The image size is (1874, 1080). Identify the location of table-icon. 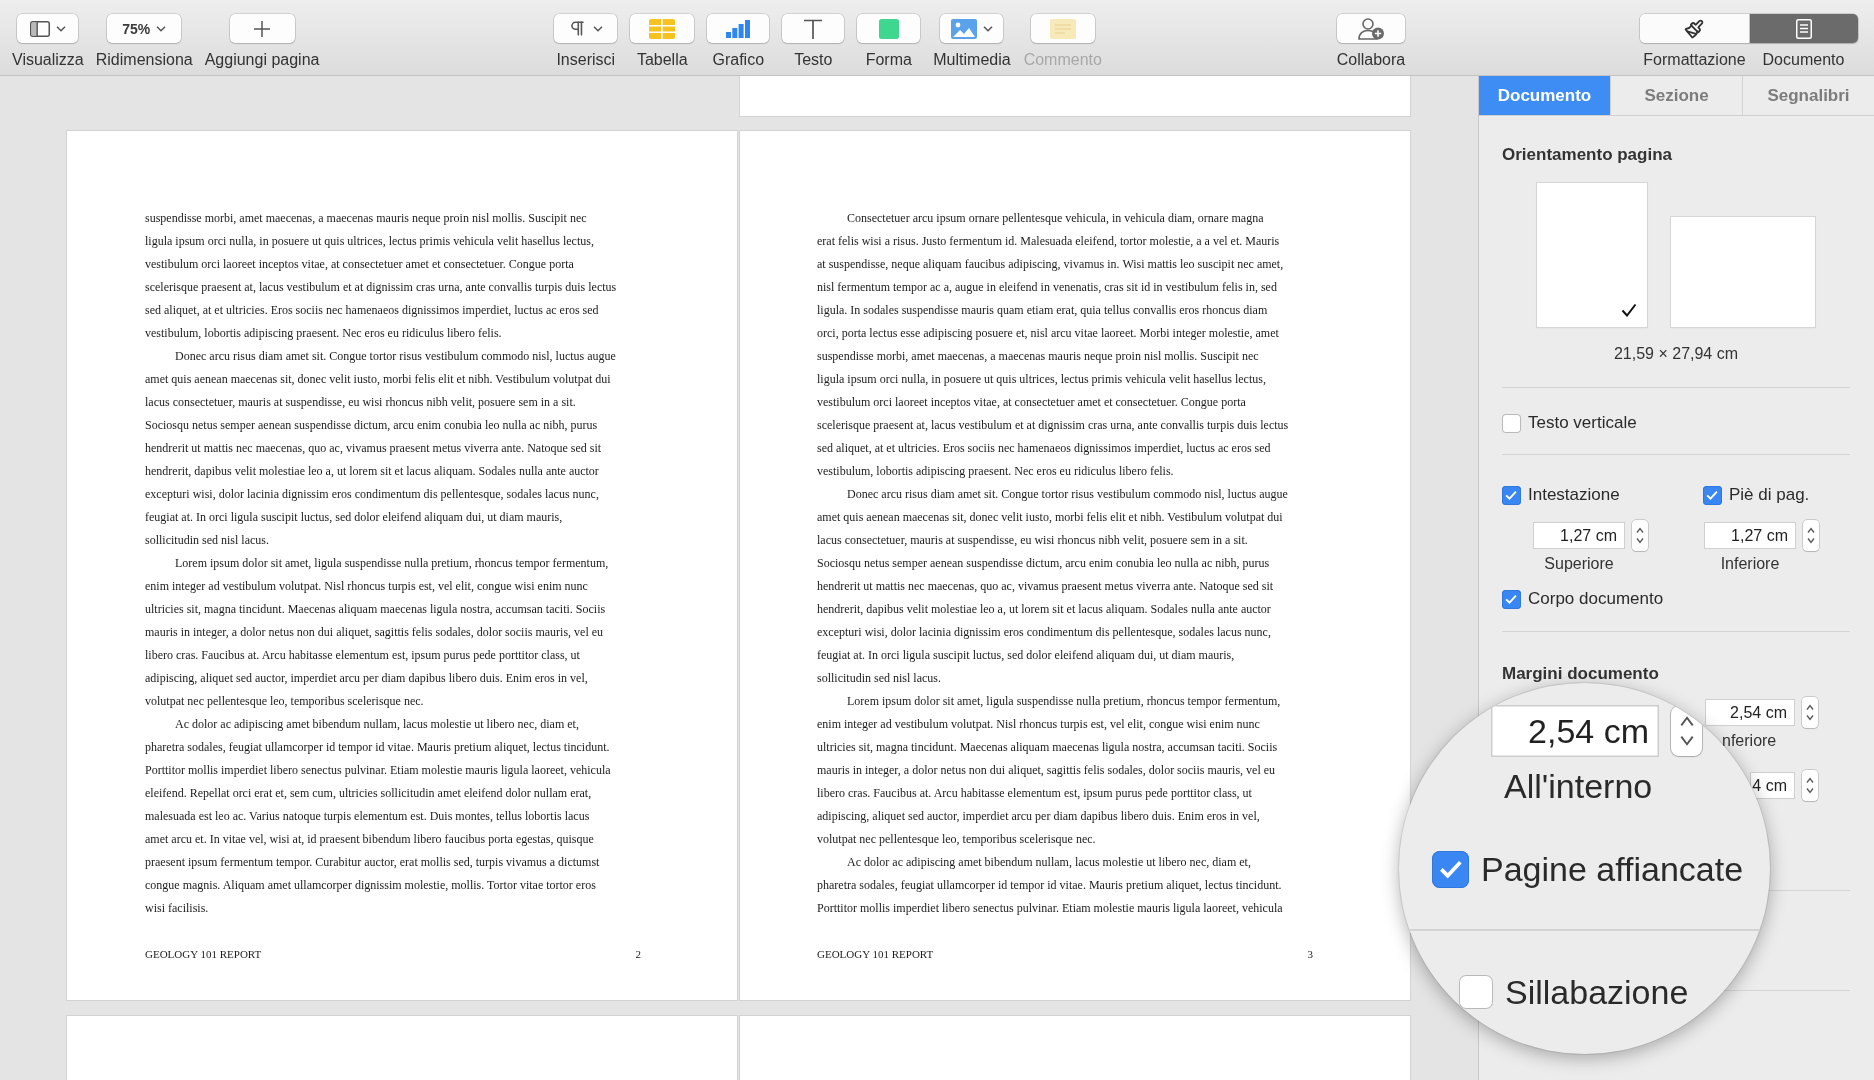
(662, 28).